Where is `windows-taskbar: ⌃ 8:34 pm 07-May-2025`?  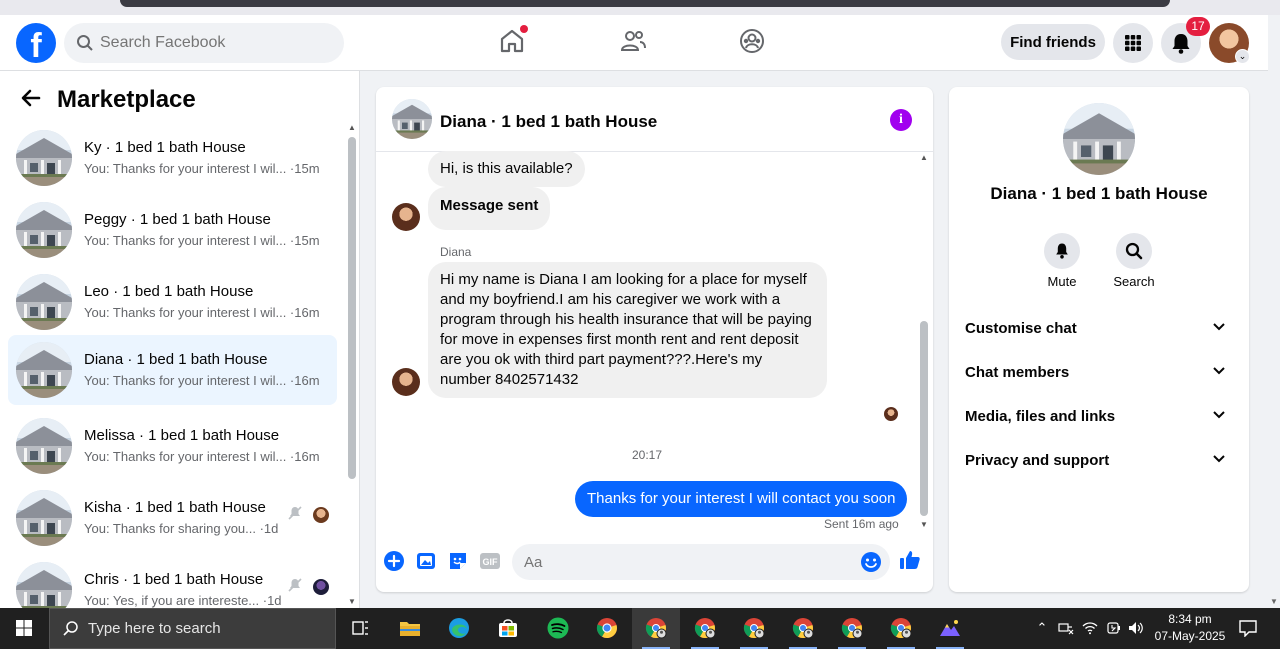 windows-taskbar: ⌃ 8:34 pm 07-May-2025 is located at coordinates (640, 628).